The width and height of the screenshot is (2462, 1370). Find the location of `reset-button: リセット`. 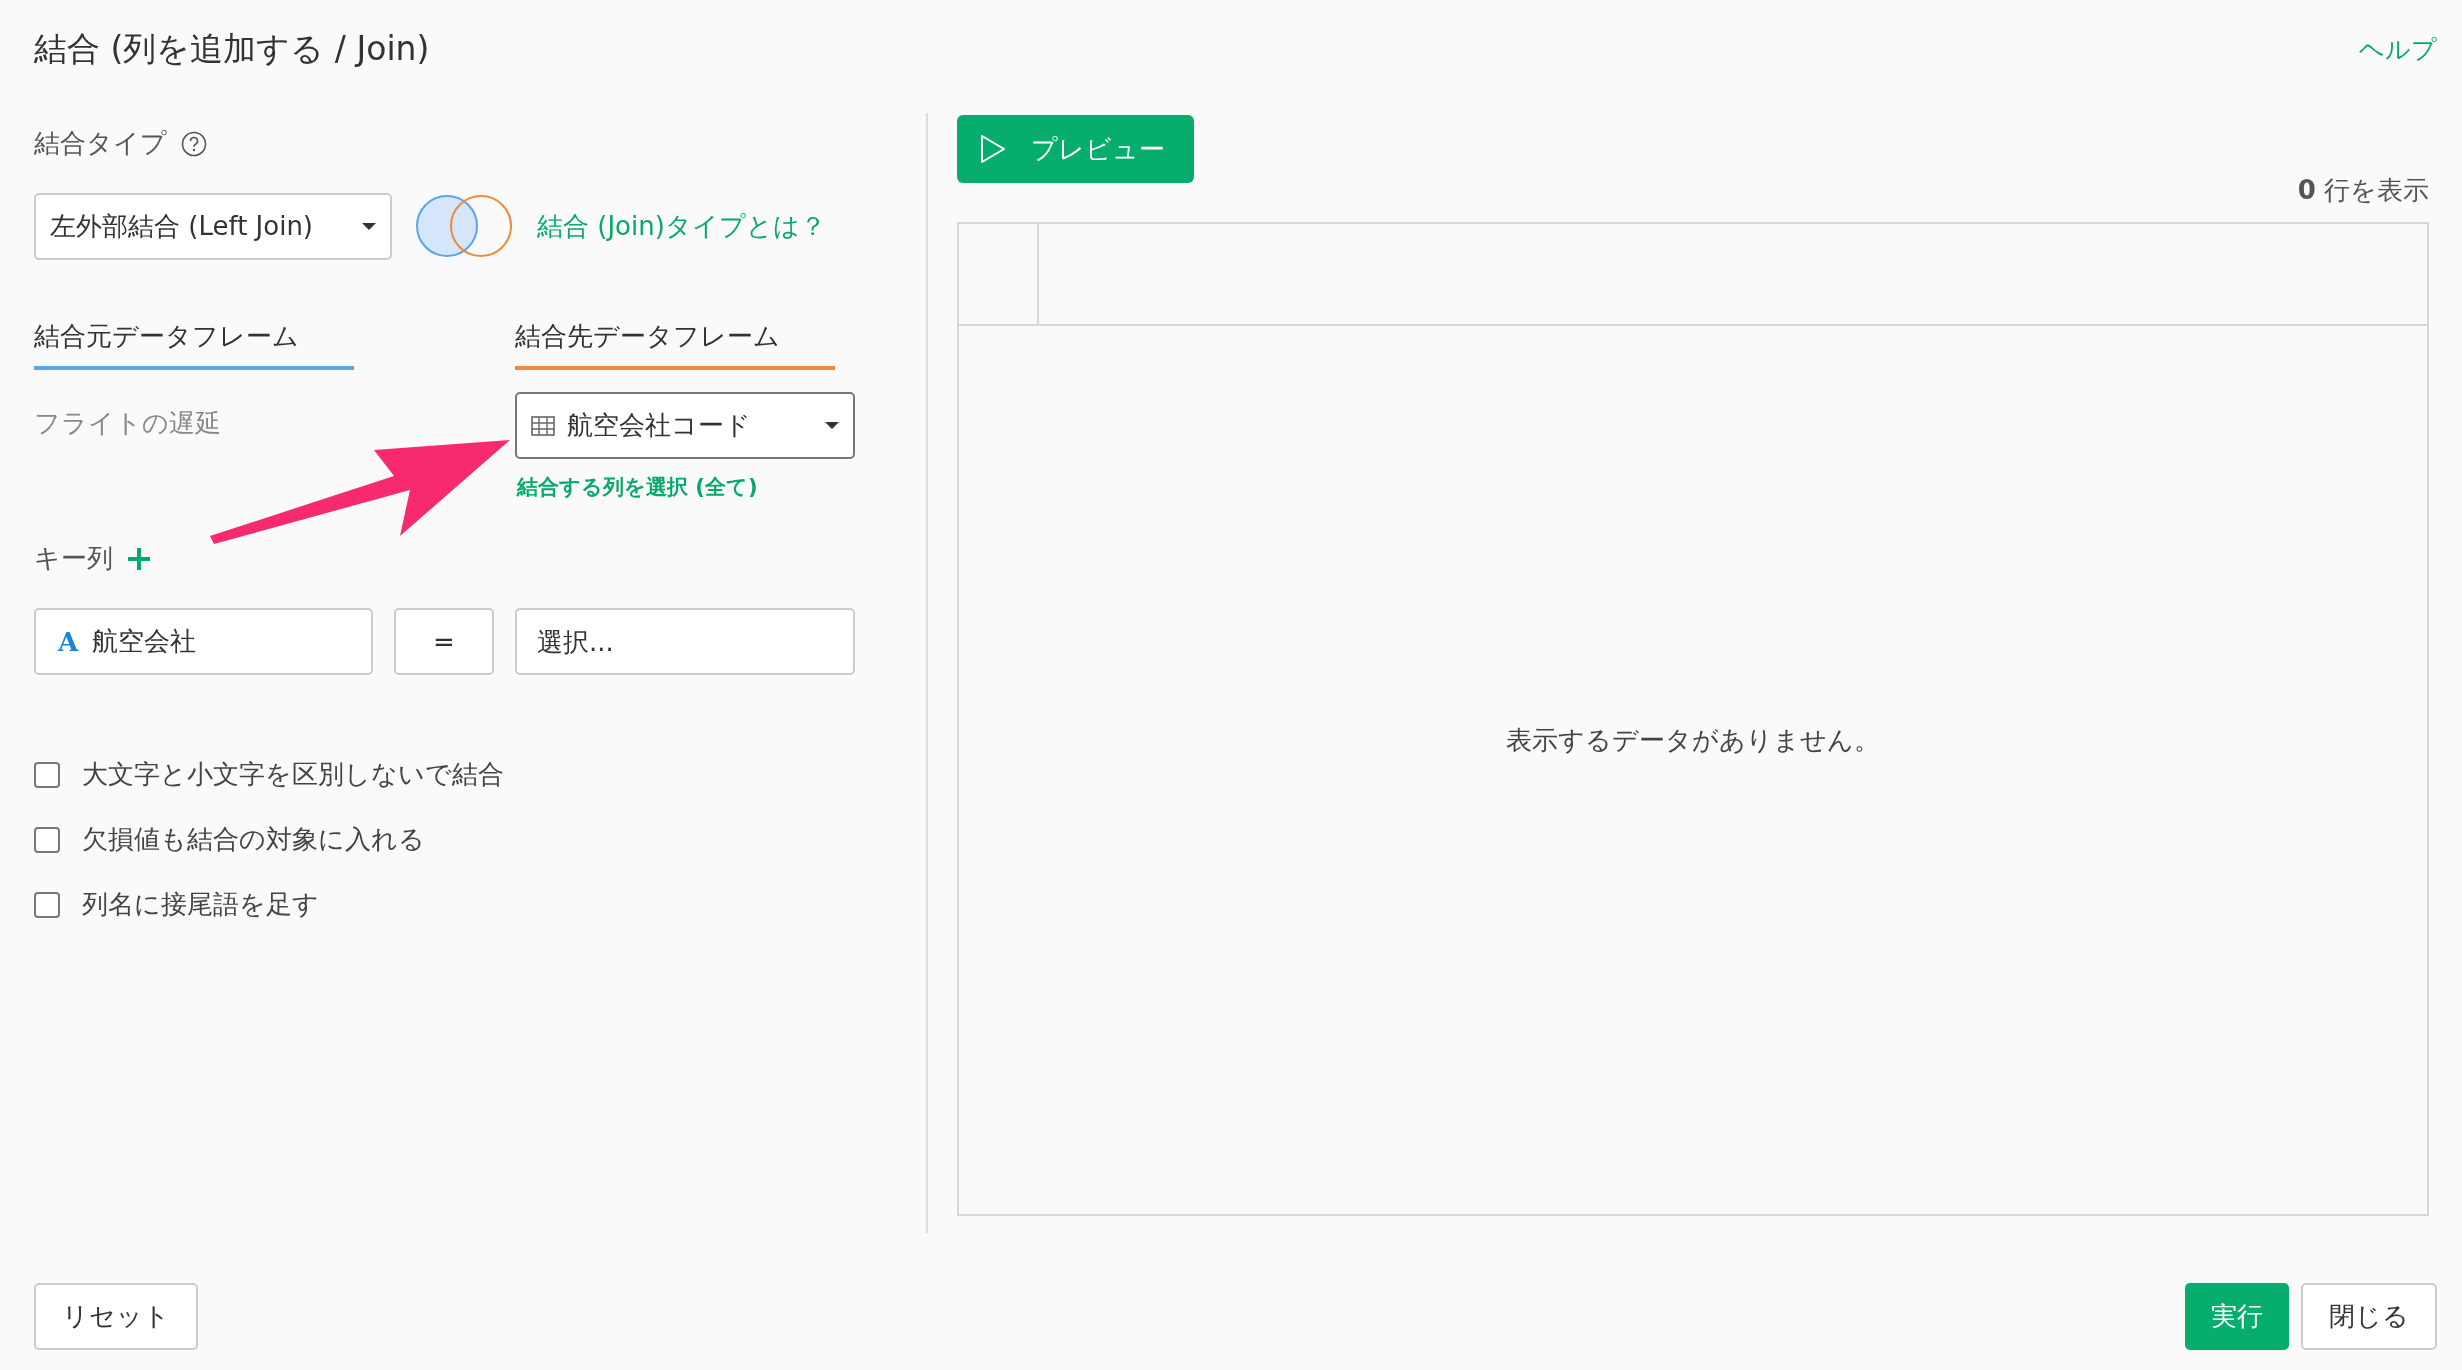

reset-button: リセット is located at coordinates (116, 1317).